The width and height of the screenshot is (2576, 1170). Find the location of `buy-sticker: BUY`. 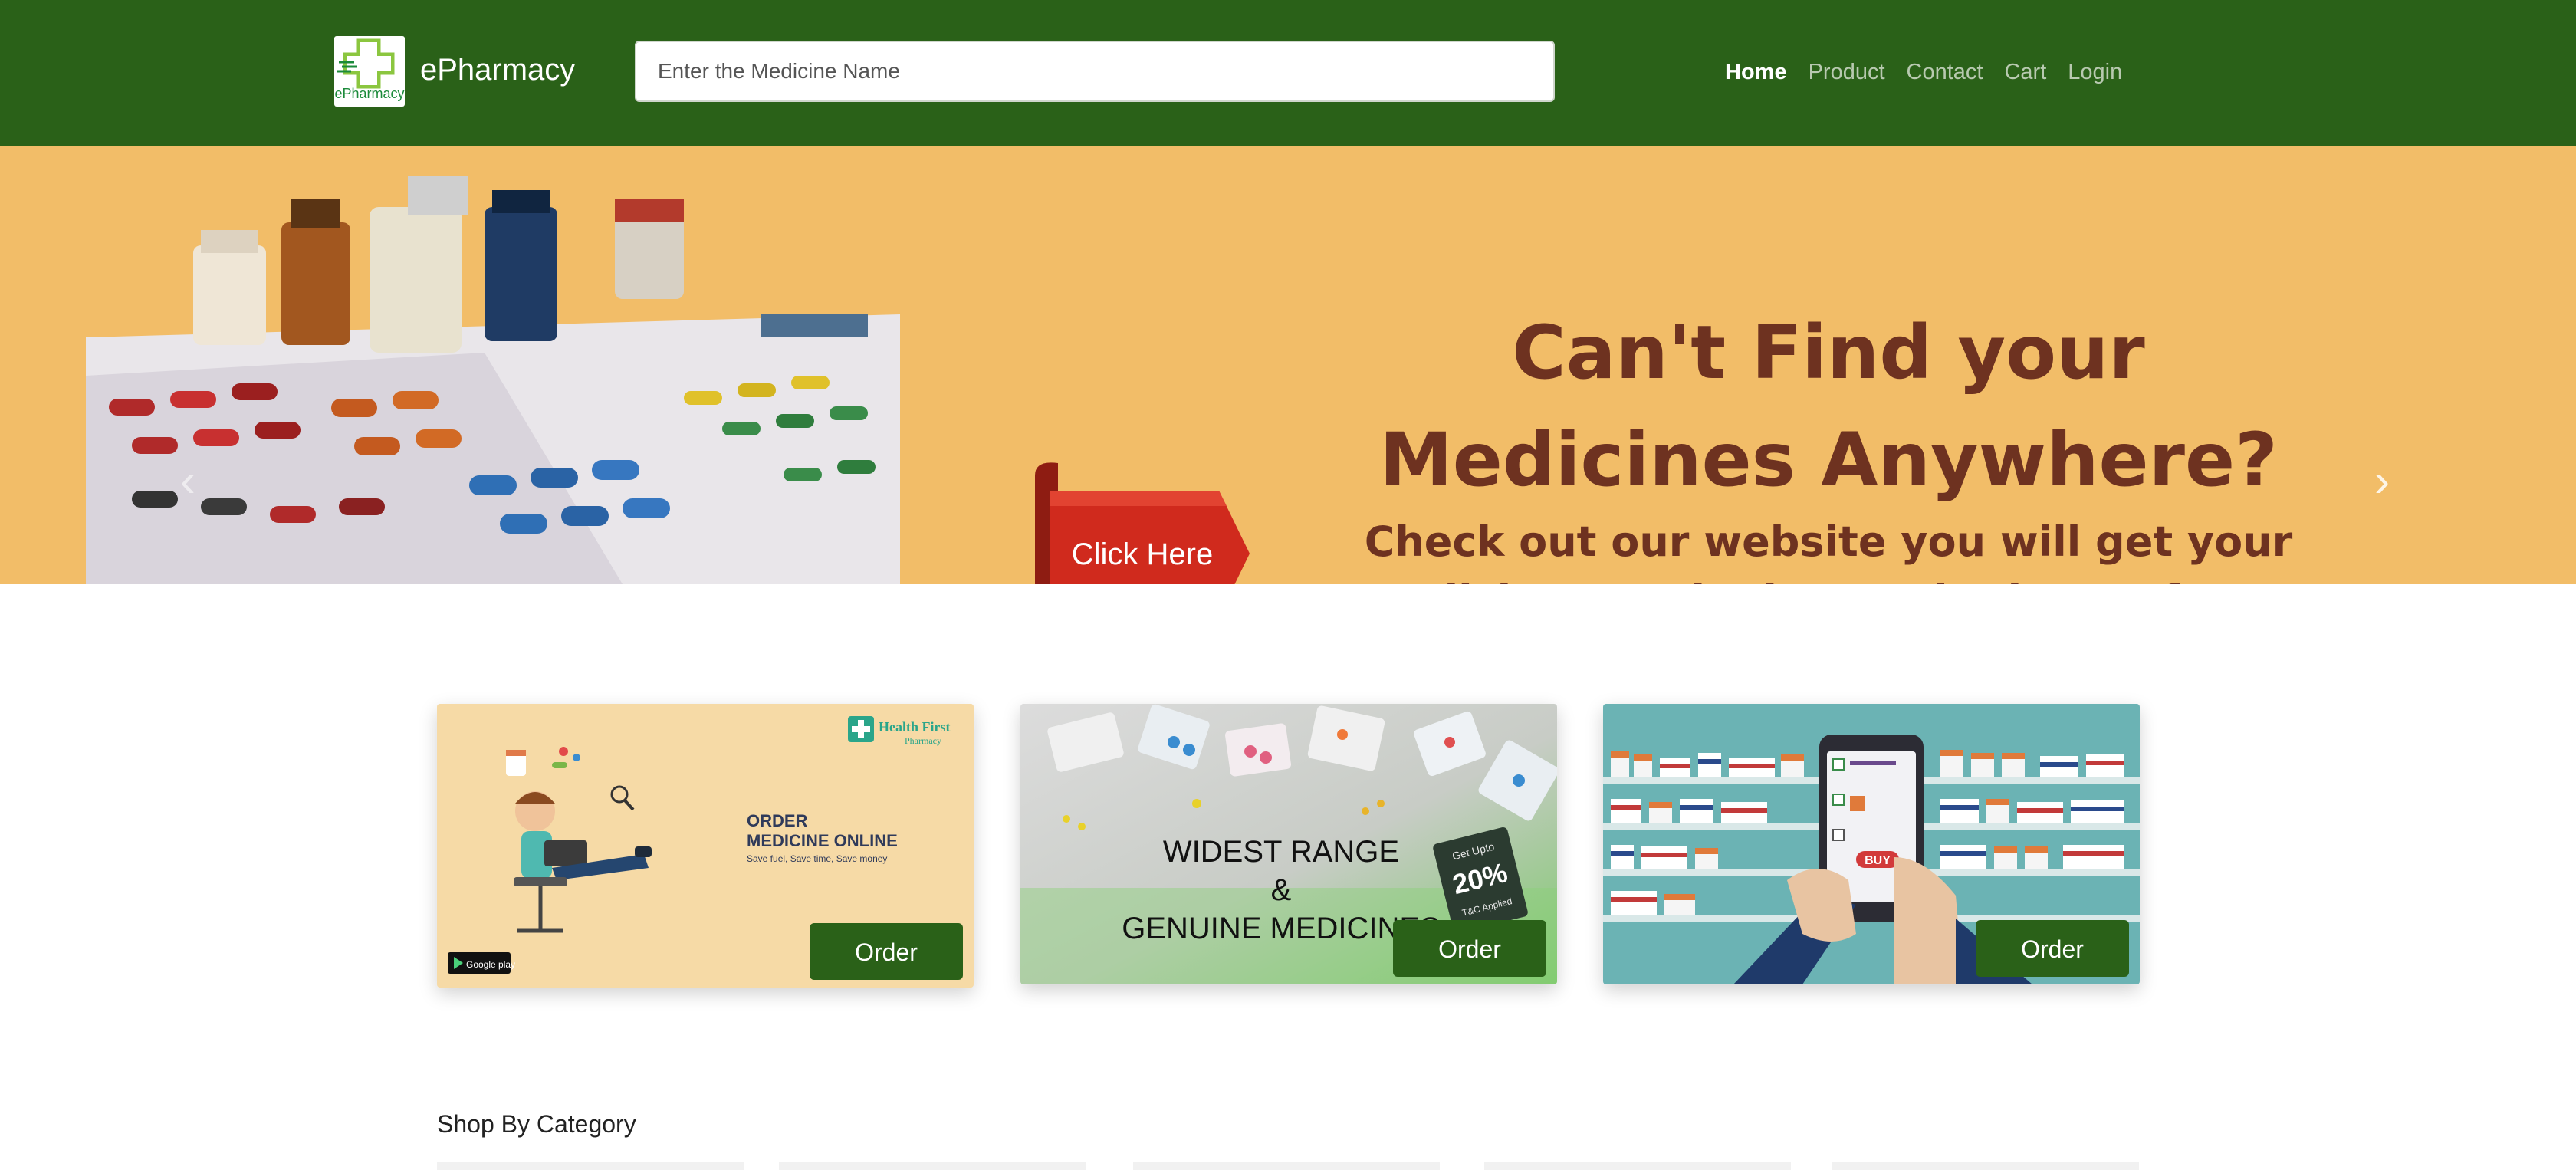

buy-sticker: BUY is located at coordinates (1878, 860).